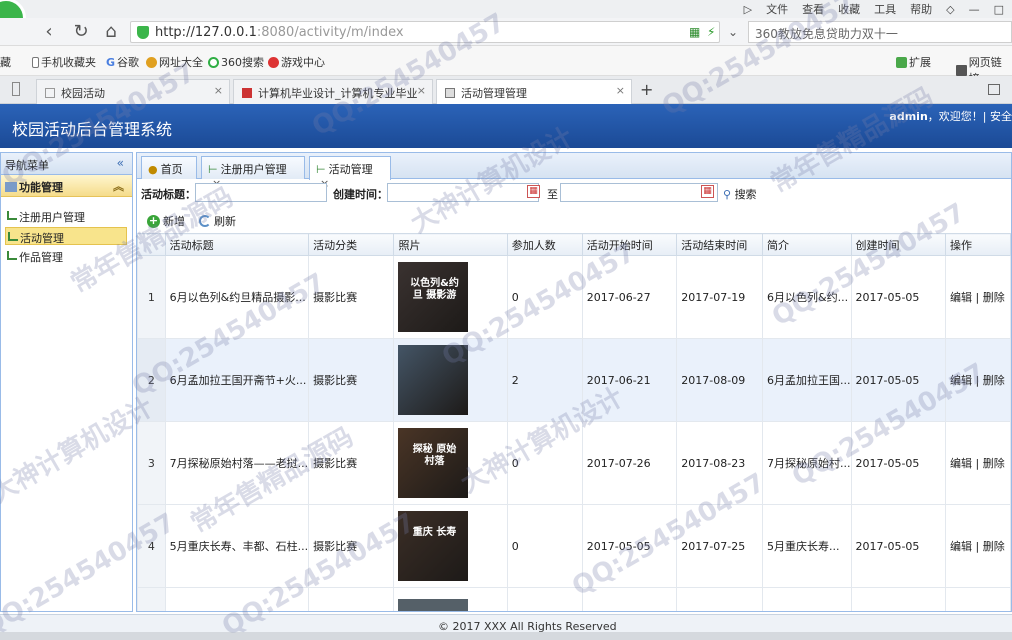  What do you see at coordinates (719, 244) in the screenshot?
I see `col-header-end: 活动结束时间` at bounding box center [719, 244].